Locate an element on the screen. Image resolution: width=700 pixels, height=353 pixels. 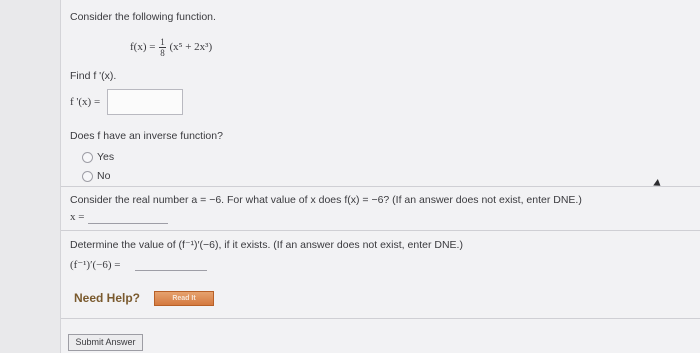
function-fraction: 1 8 is located at coordinates (162, 47).